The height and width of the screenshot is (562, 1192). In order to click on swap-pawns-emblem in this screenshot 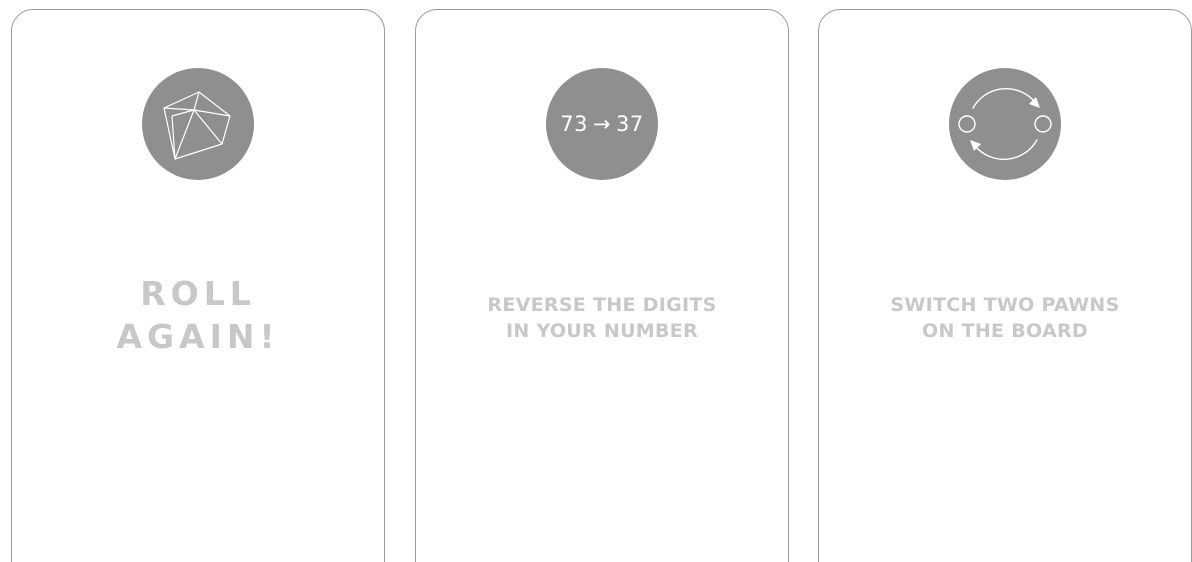, I will do `click(1005, 124)`.